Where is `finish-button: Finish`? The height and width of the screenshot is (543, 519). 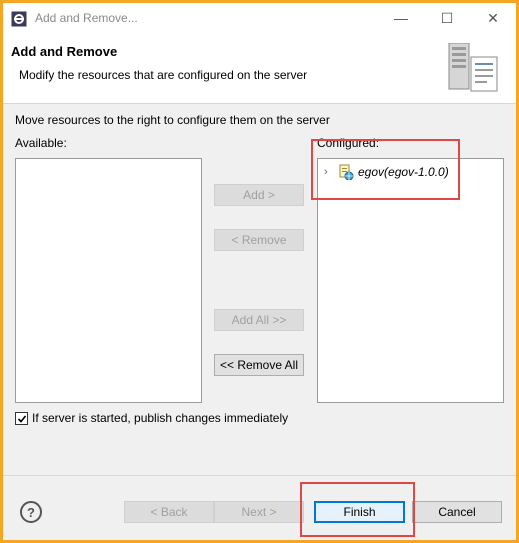
finish-button: Finish is located at coordinates (359, 512).